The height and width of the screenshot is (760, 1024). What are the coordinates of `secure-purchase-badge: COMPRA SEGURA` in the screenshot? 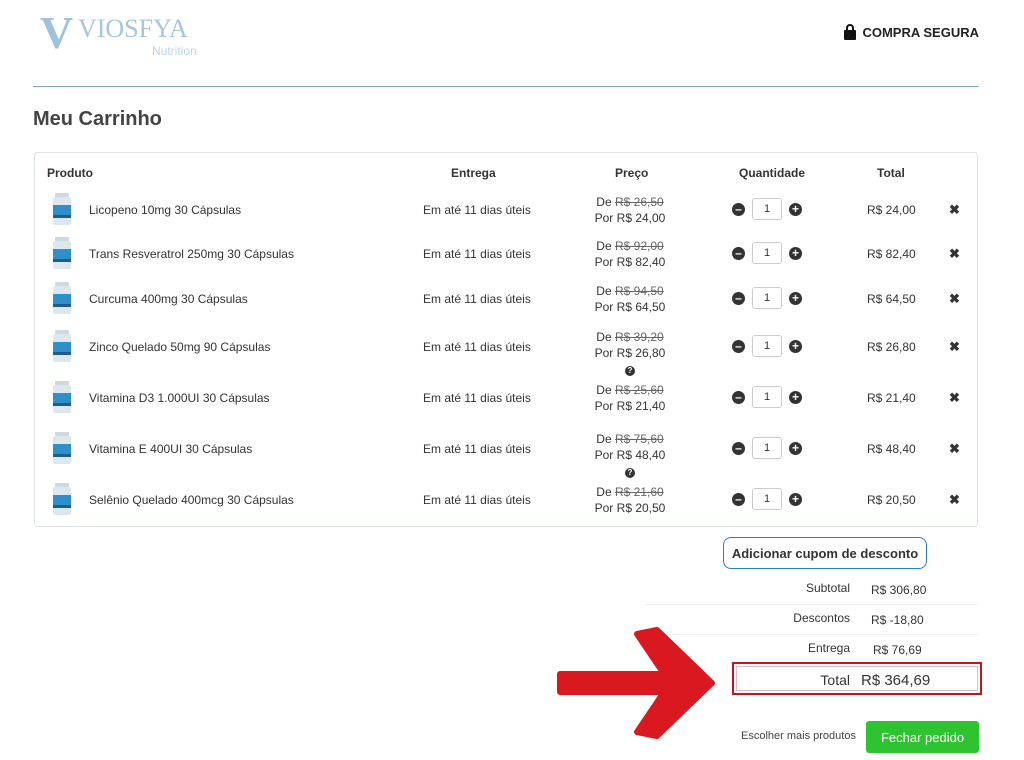 It's located at (911, 32).